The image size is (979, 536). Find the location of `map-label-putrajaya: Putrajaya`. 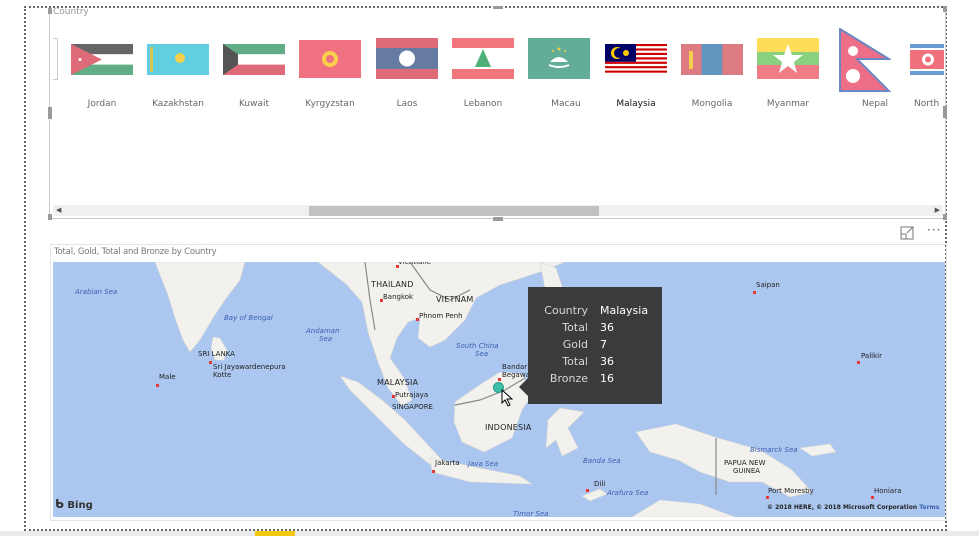

map-label-putrajaya: Putrajaya is located at coordinates (412, 395).